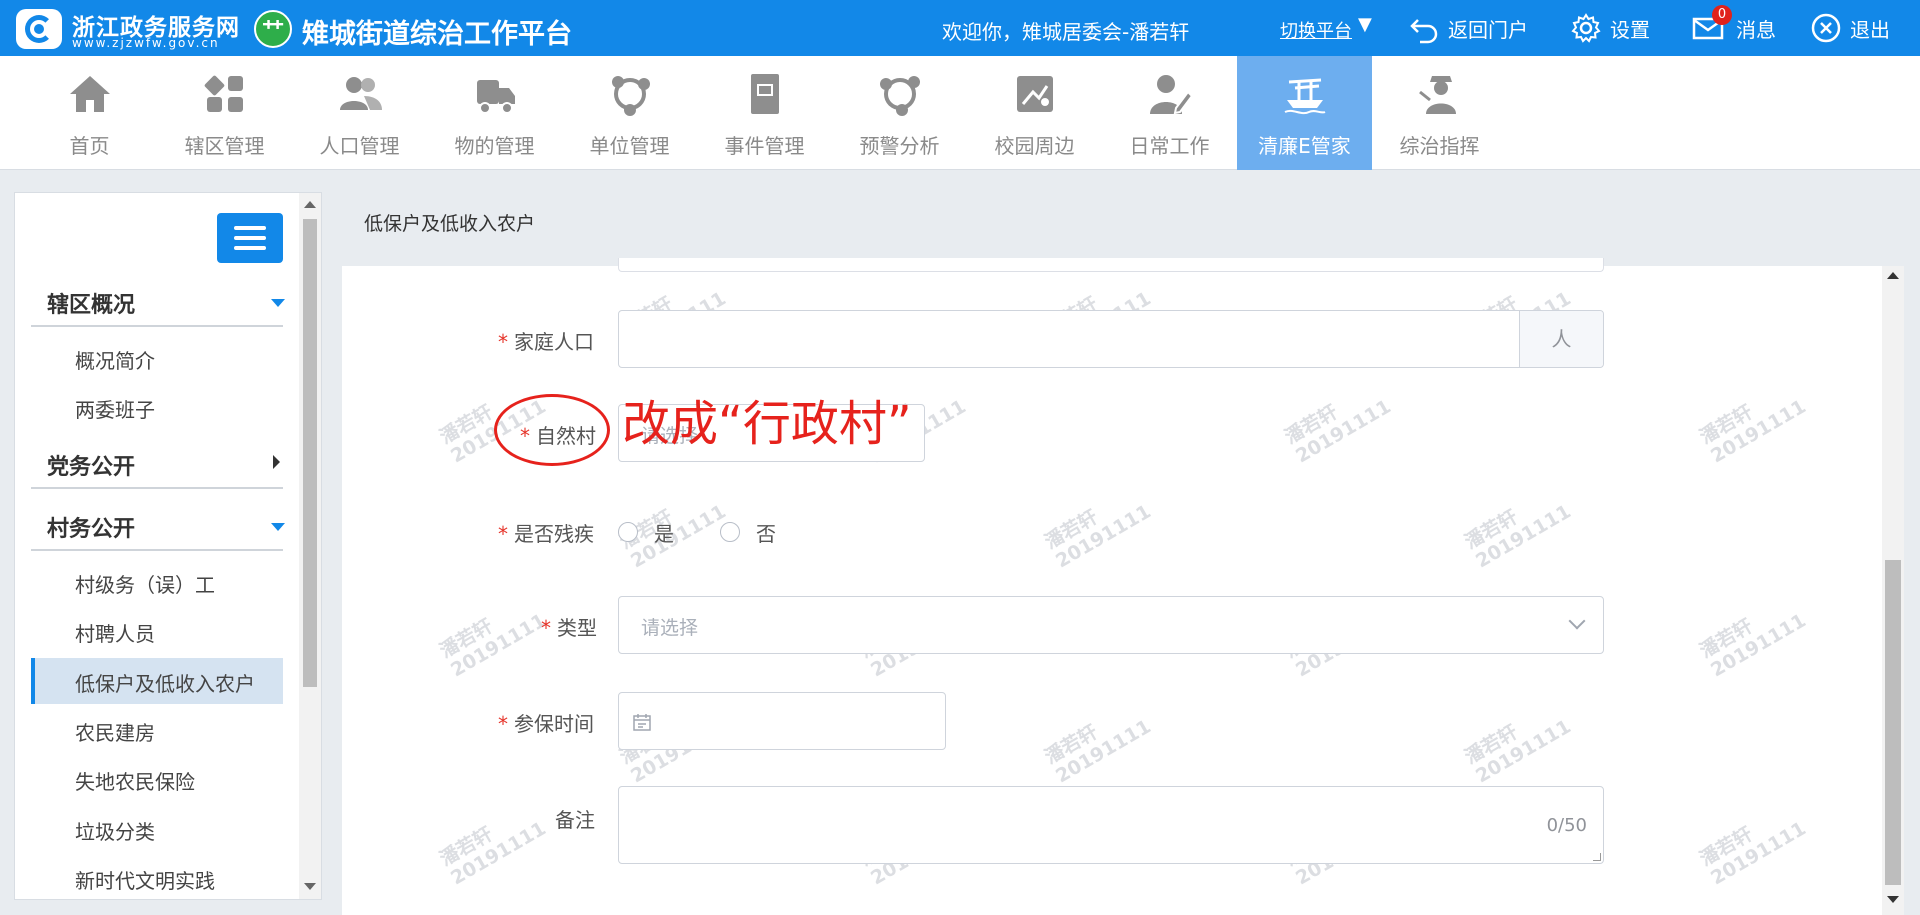  Describe the element at coordinates (157, 582) in the screenshot. I see `sidebar-item-village-work: 村级务（误）工` at that location.